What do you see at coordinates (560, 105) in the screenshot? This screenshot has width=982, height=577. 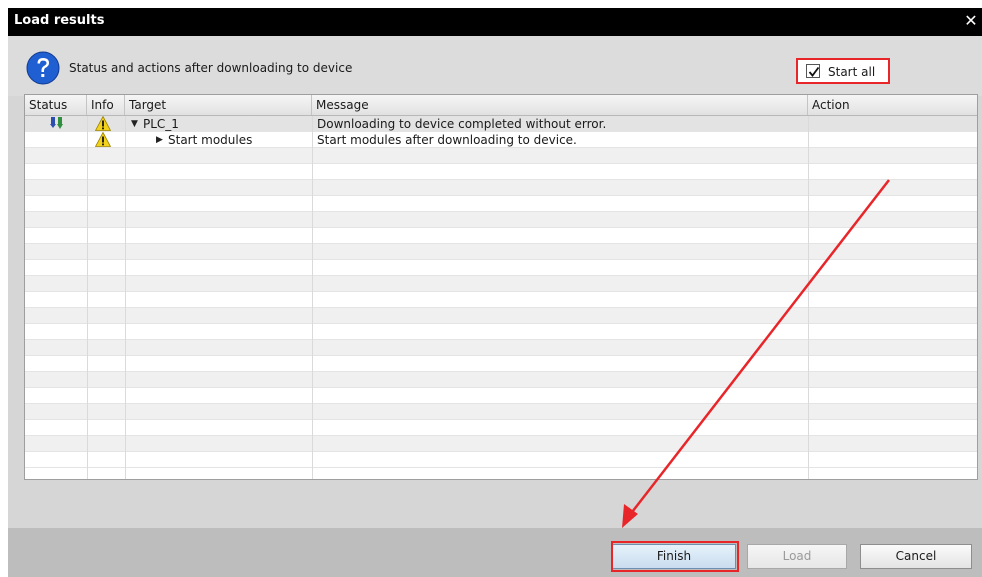 I see `column-header-message: Message` at bounding box center [560, 105].